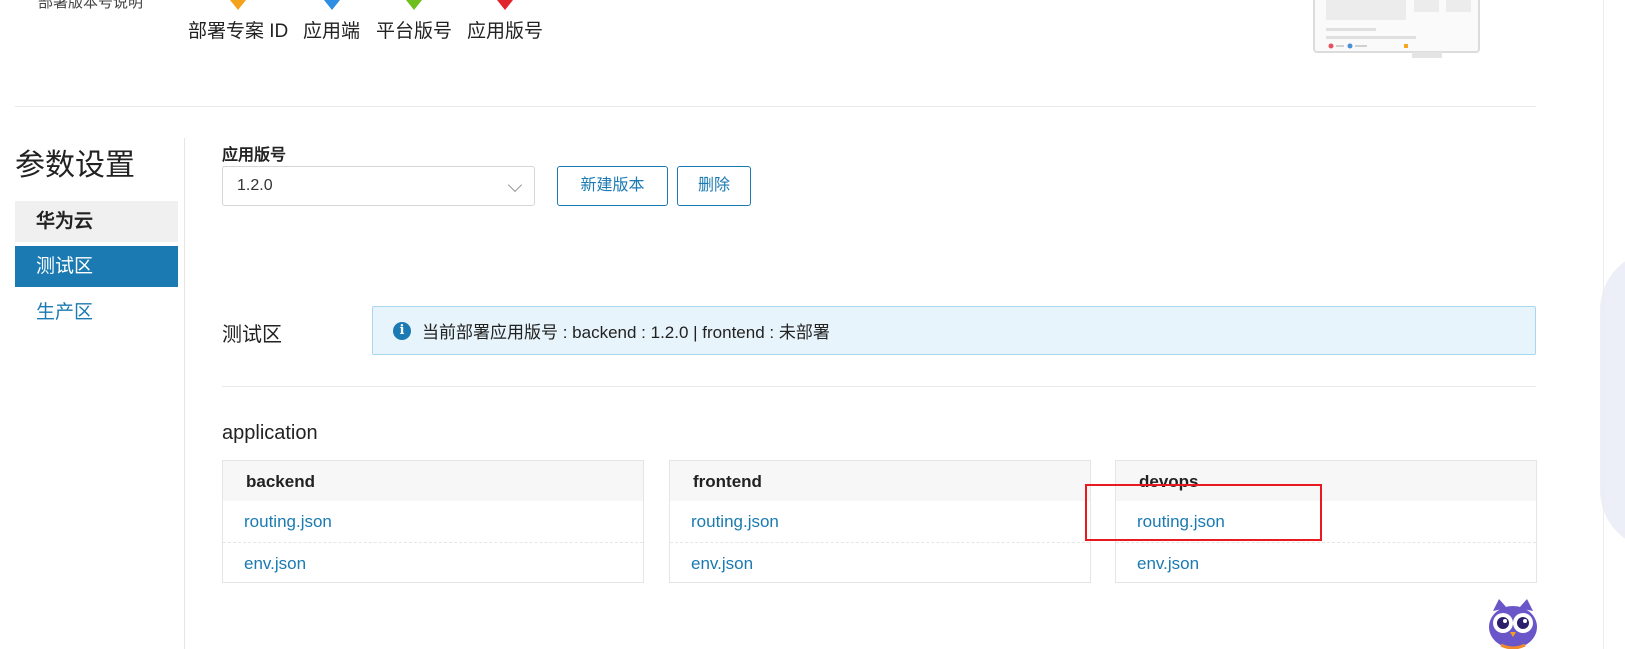 This screenshot has height=649, width=1625. What do you see at coordinates (612, 186) in the screenshot?
I see `new-version-button: 新建版本` at bounding box center [612, 186].